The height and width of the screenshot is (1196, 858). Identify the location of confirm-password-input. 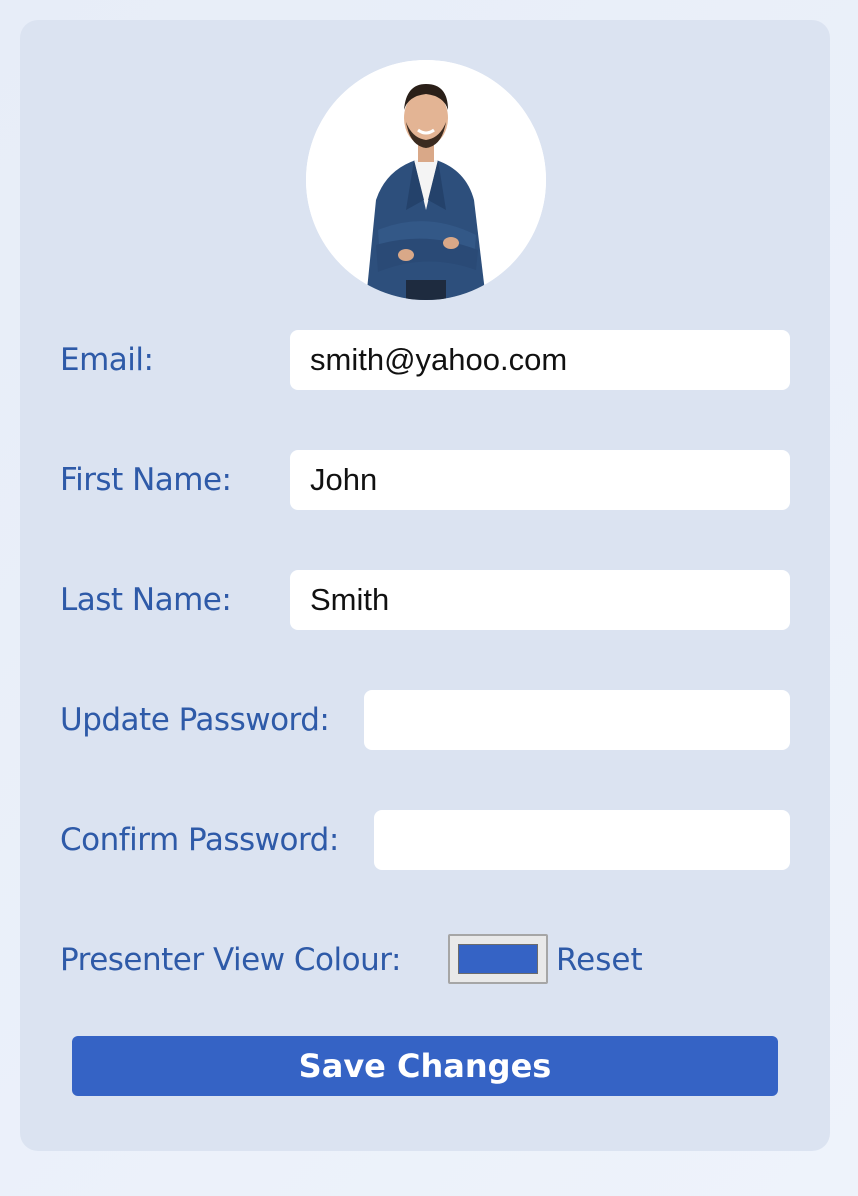
(582, 840).